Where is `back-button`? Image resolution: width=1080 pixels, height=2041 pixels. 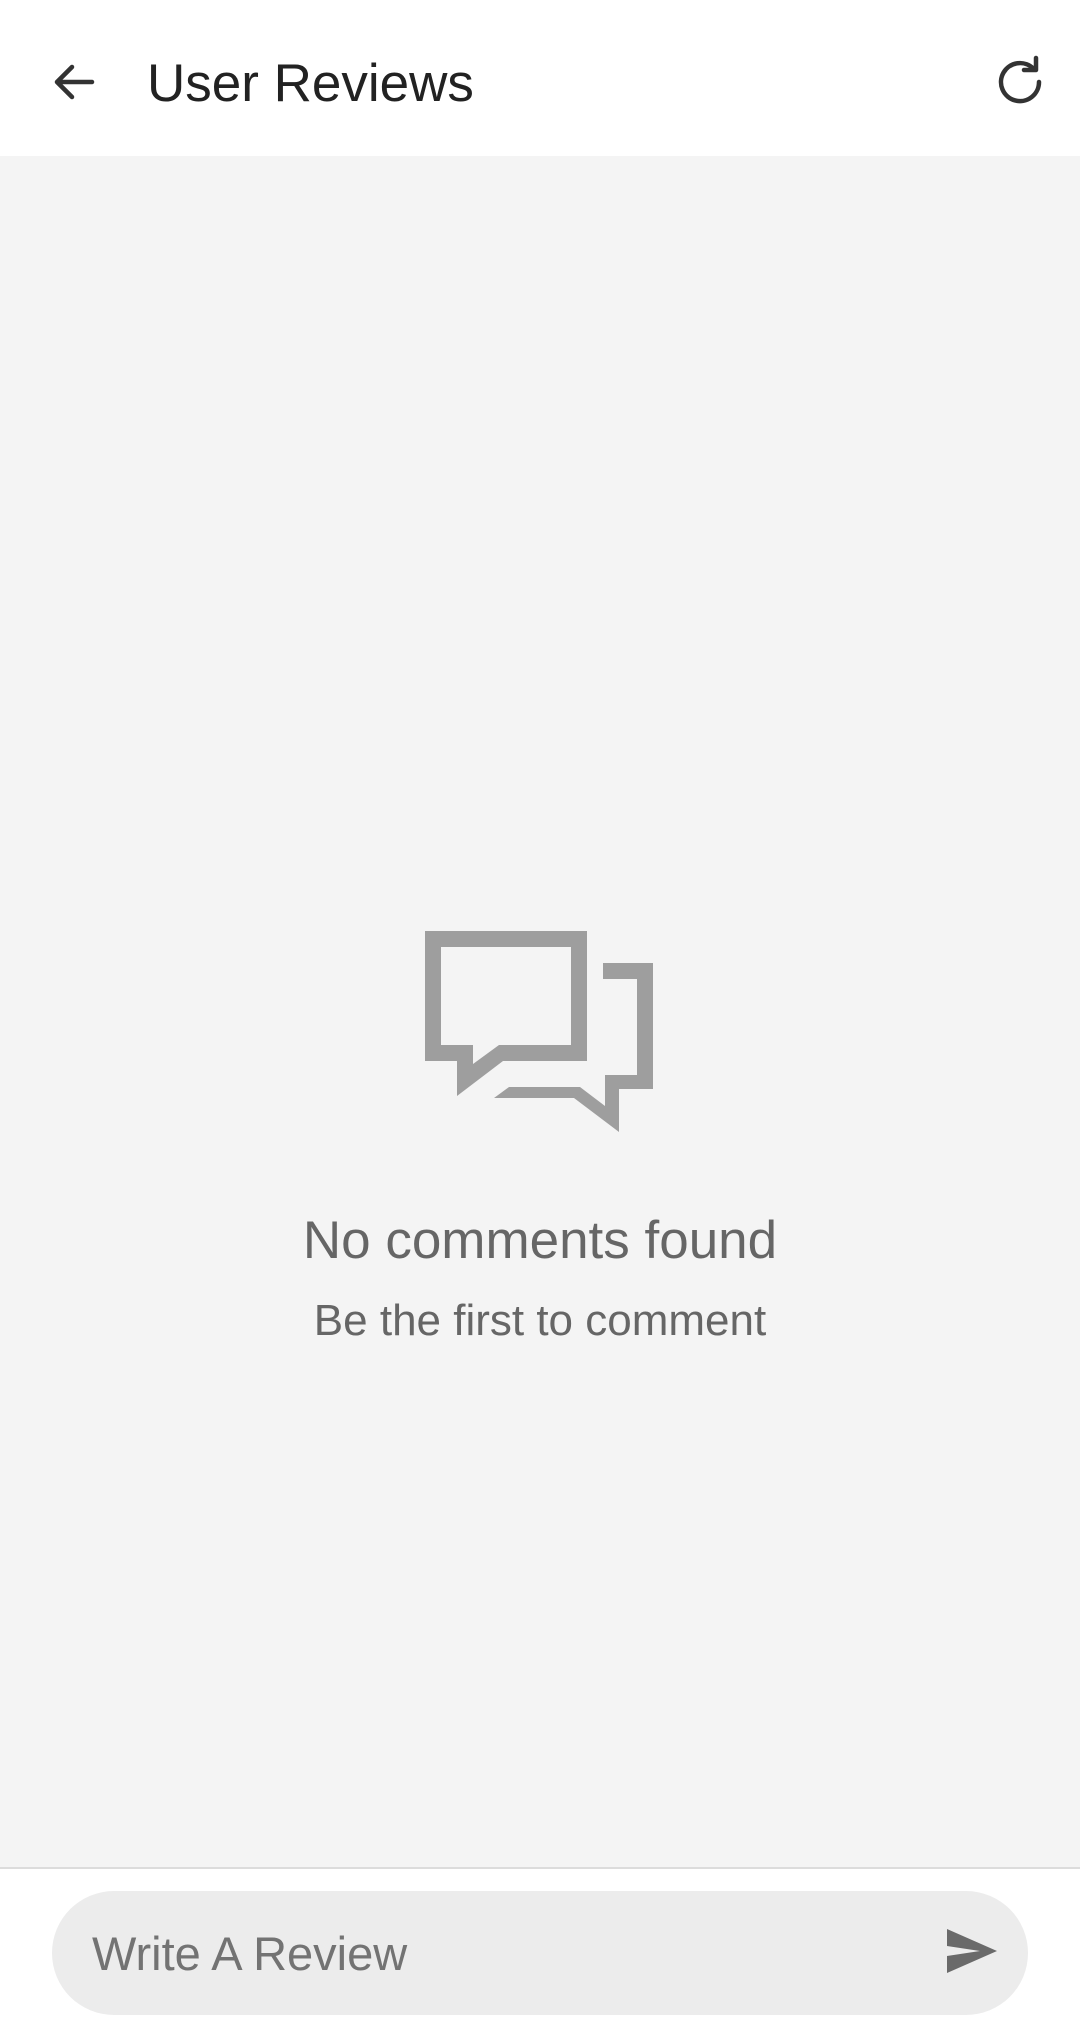
back-button is located at coordinates (74, 84).